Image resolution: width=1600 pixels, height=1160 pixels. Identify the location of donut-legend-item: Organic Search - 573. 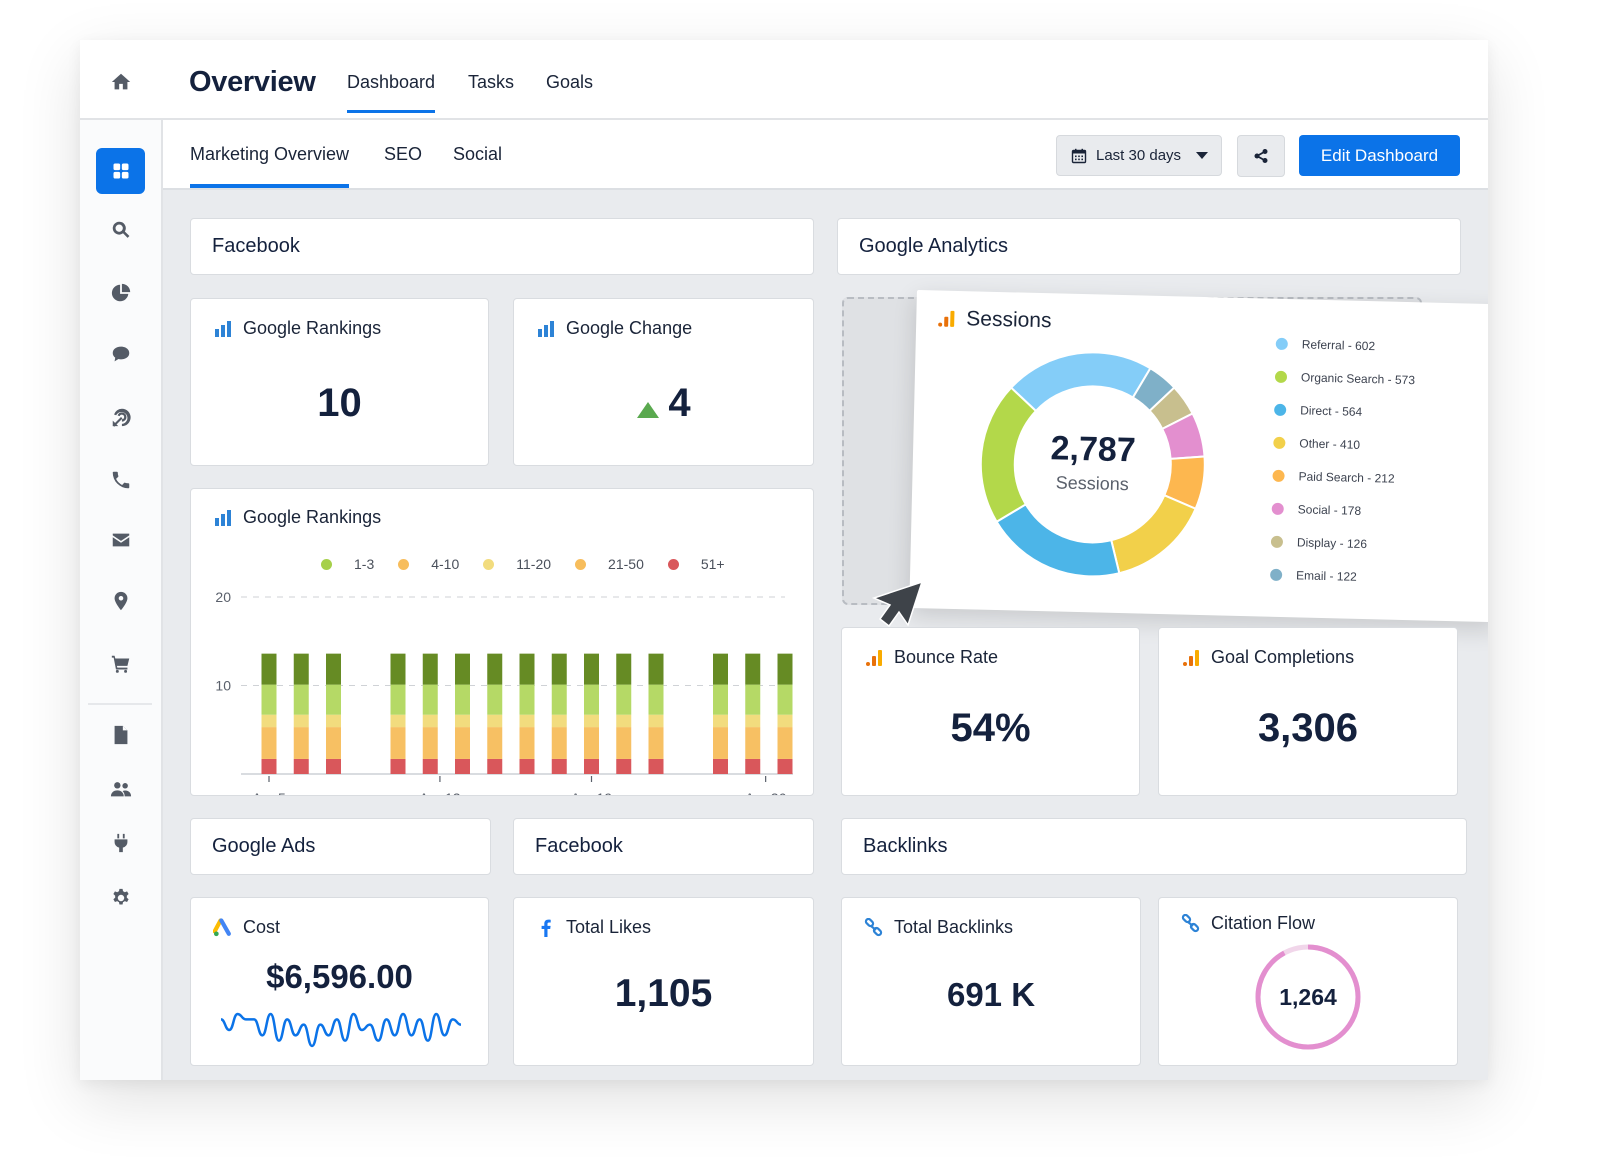
(1344, 378).